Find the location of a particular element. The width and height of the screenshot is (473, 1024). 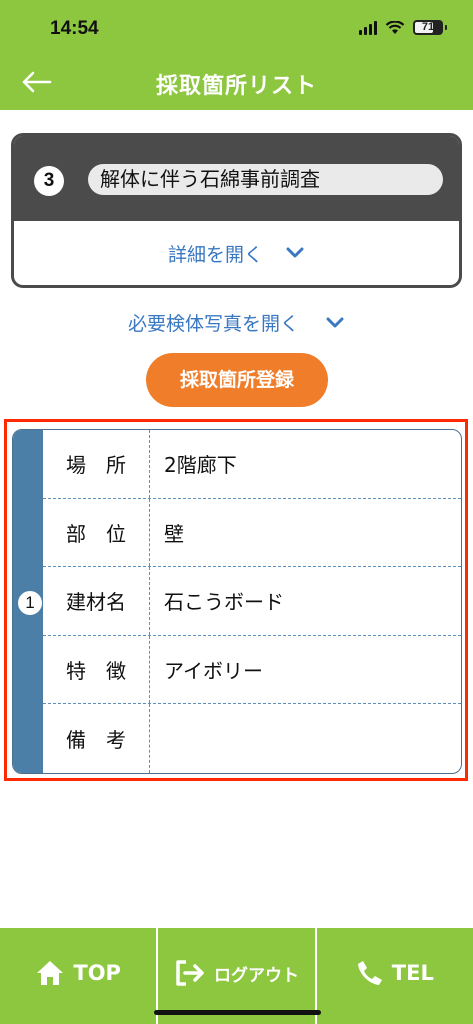

status-icons: 71 is located at coordinates (403, 27).